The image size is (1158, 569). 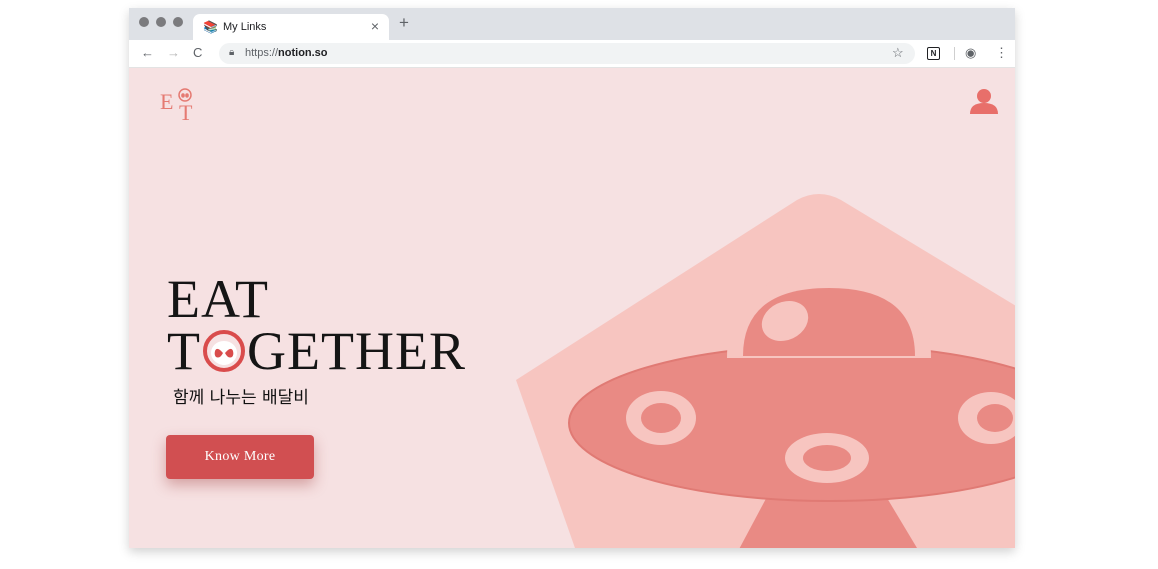 I want to click on browser-toolbar: ← → C 🔒︎ https://notion.so ☆ N ◉ ⋮, so click(x=572, y=54).